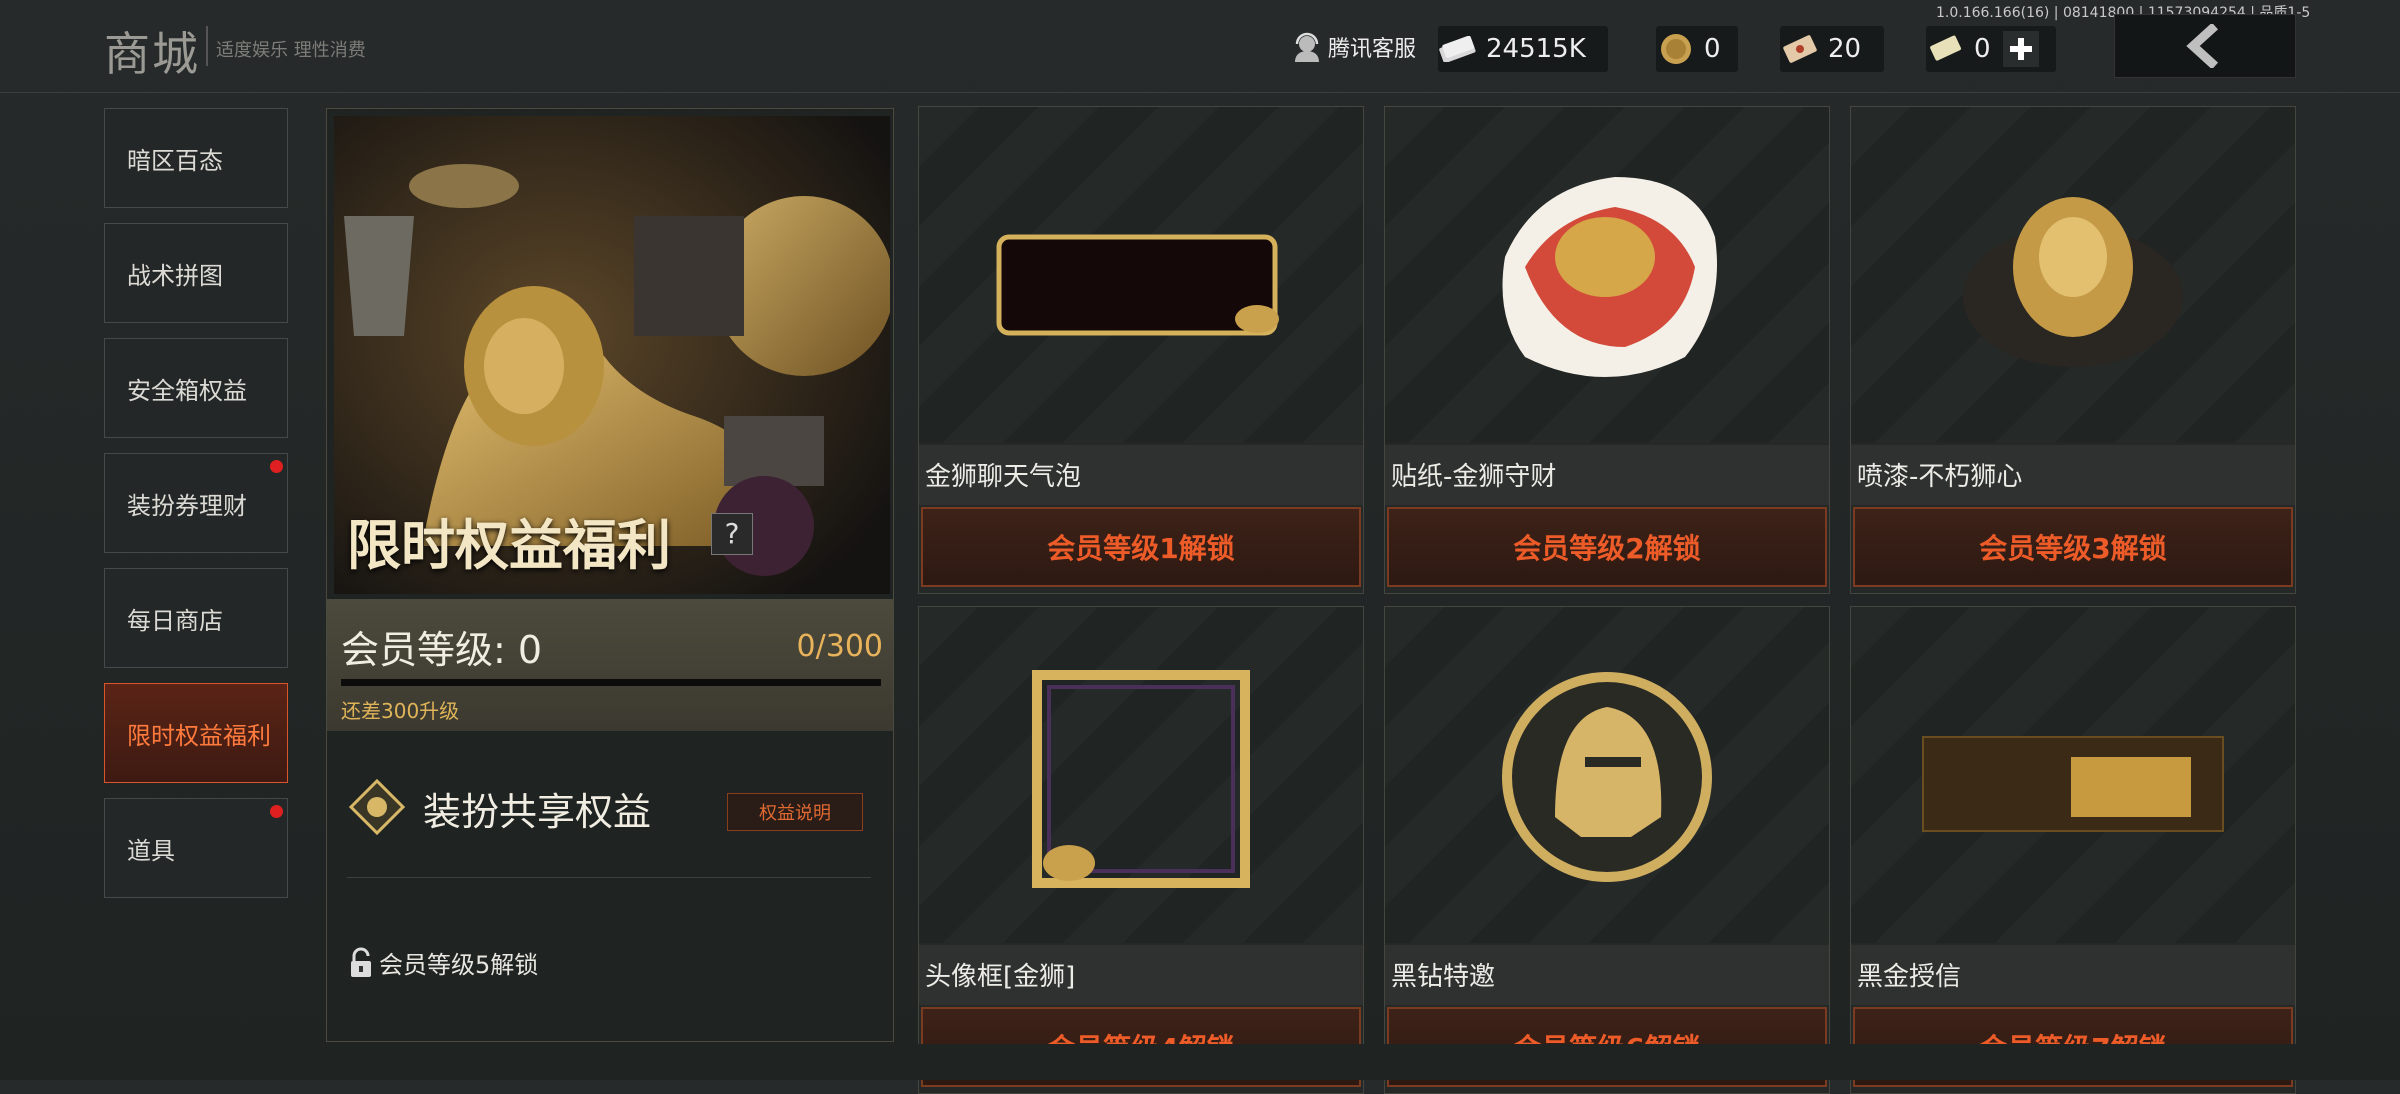 The height and width of the screenshot is (1094, 2400). What do you see at coordinates (291, 50) in the screenshot?
I see `slogan: 适度娱乐 理性消费` at bounding box center [291, 50].